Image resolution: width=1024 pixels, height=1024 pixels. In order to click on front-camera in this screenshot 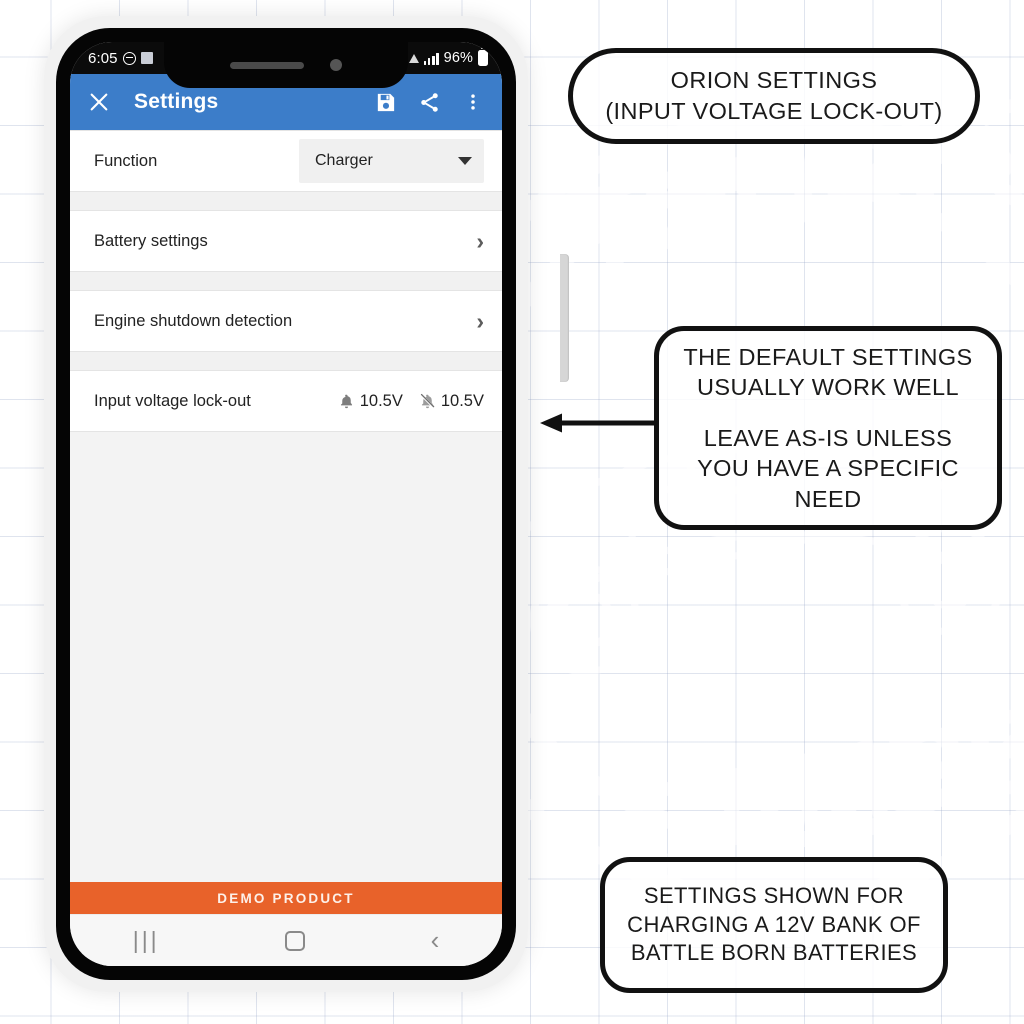, I will do `click(336, 65)`.